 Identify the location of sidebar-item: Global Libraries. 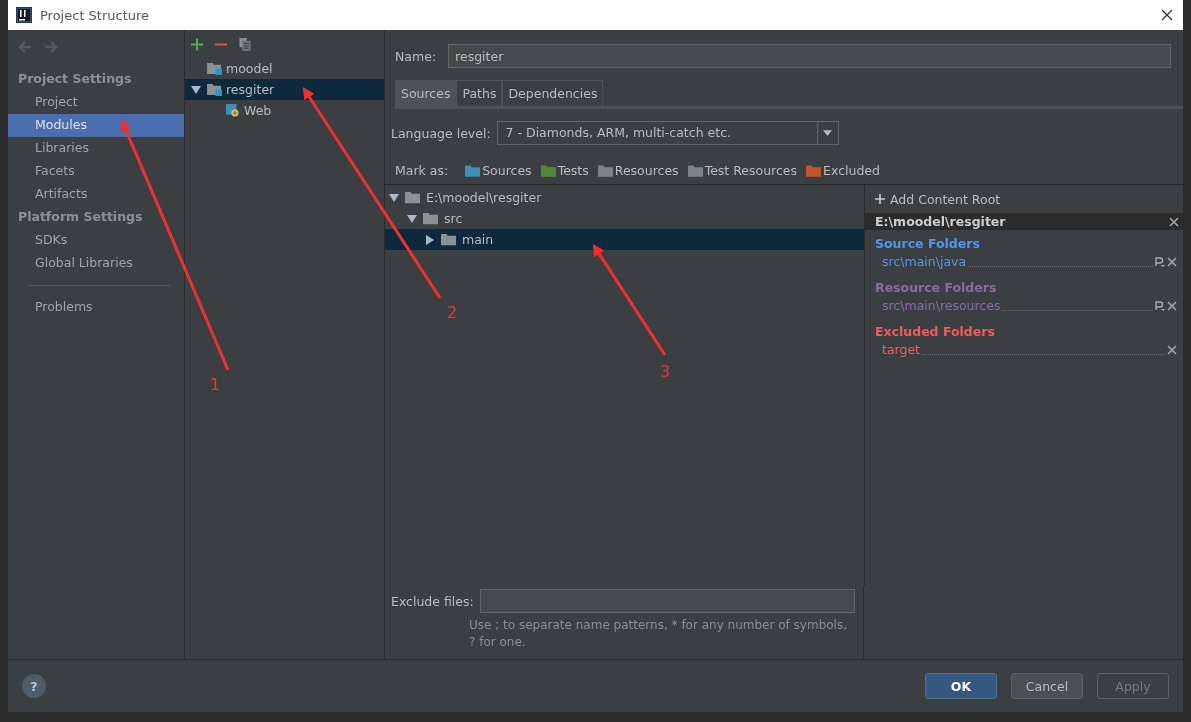
(96, 263).